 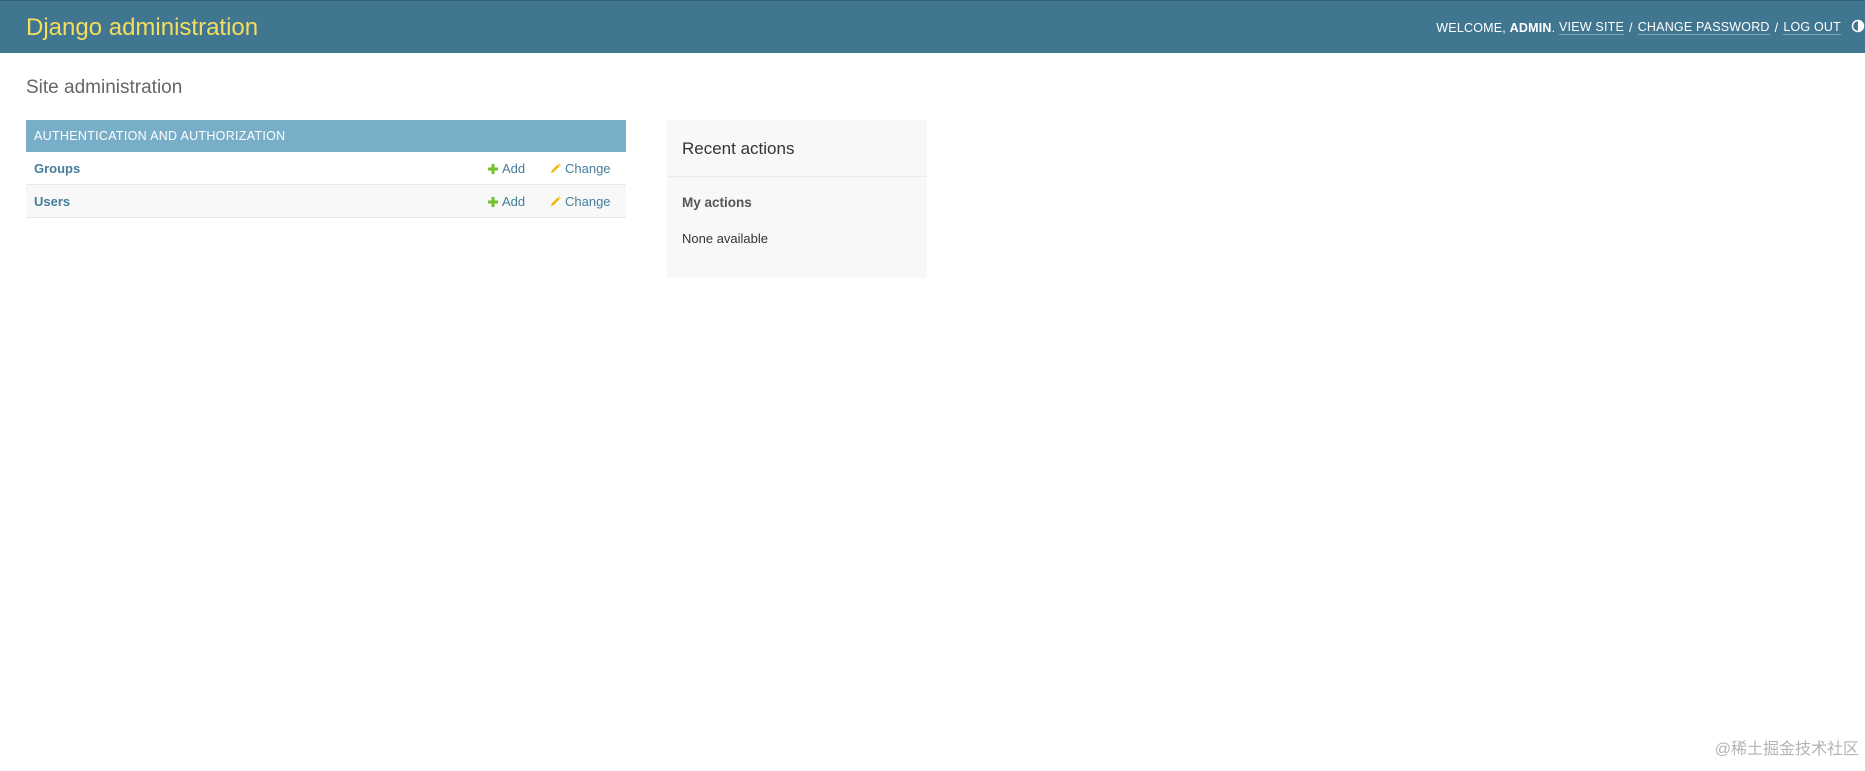 What do you see at coordinates (1703, 27) in the screenshot?
I see `change-password-link: CHANGE PASSWORD` at bounding box center [1703, 27].